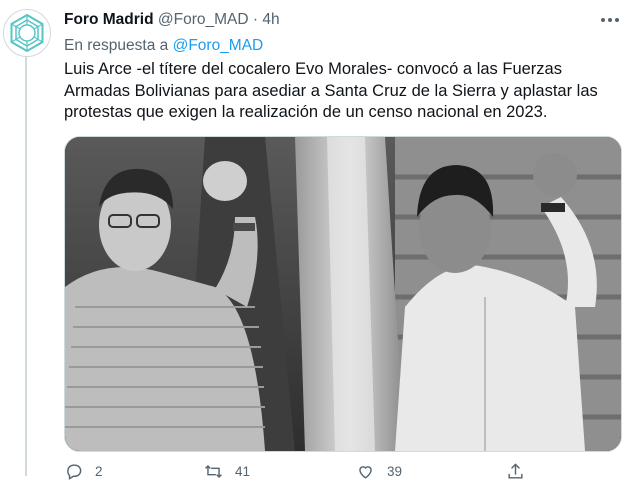  Describe the element at coordinates (365, 472) in the screenshot. I see `heart-icon` at that location.